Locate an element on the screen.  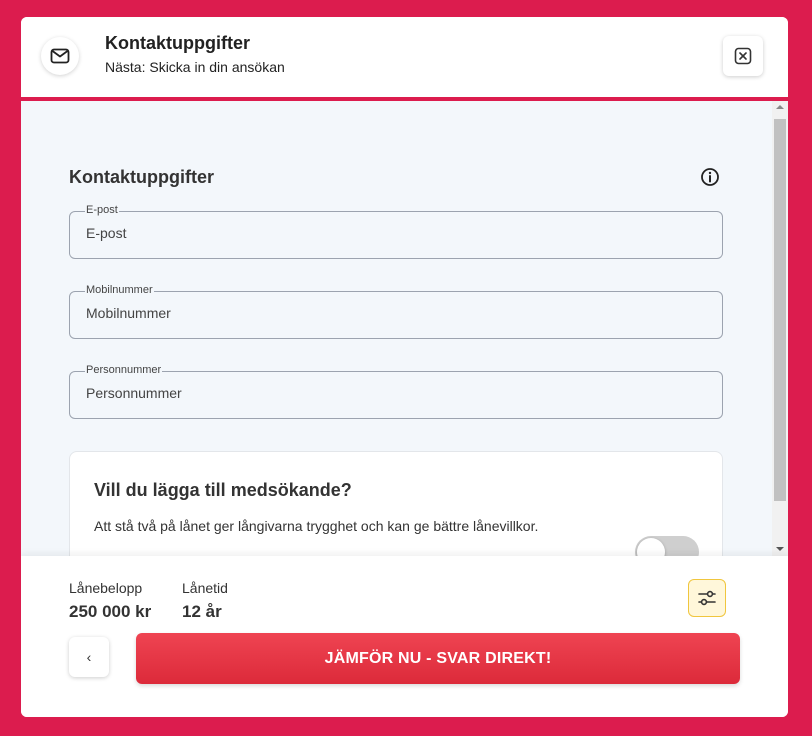
toggle-knob is located at coordinates (651, 547).